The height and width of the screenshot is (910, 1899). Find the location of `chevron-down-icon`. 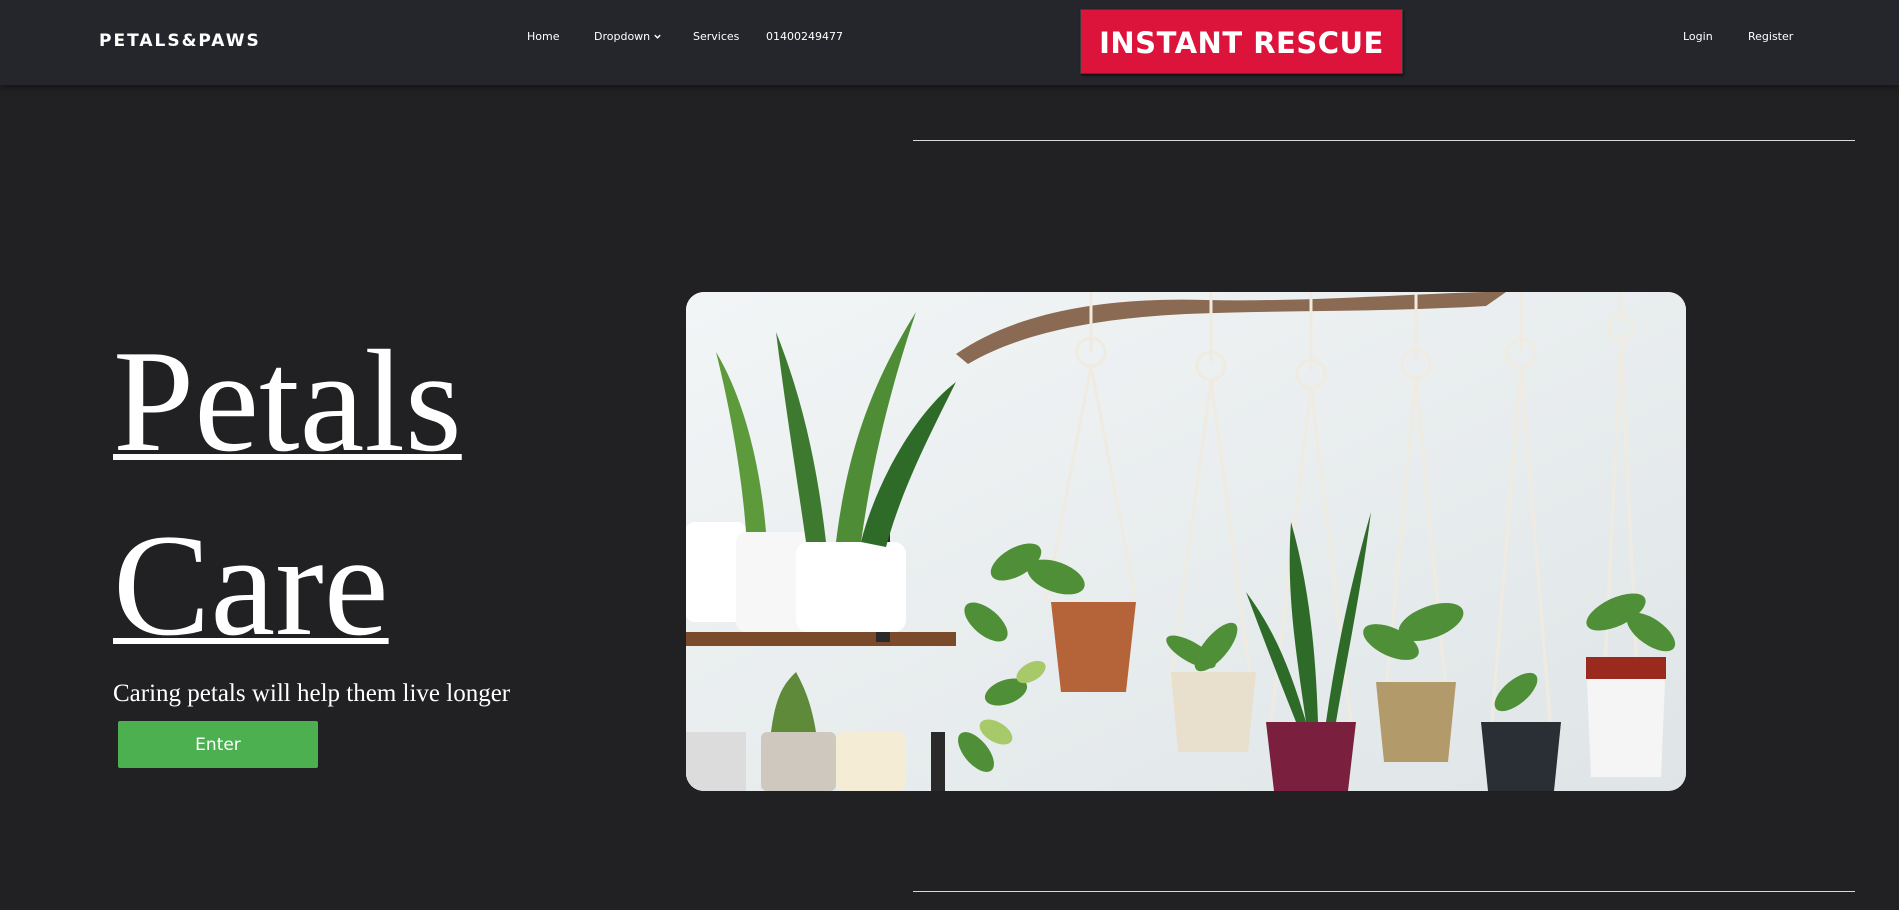

chevron-down-icon is located at coordinates (657, 36).